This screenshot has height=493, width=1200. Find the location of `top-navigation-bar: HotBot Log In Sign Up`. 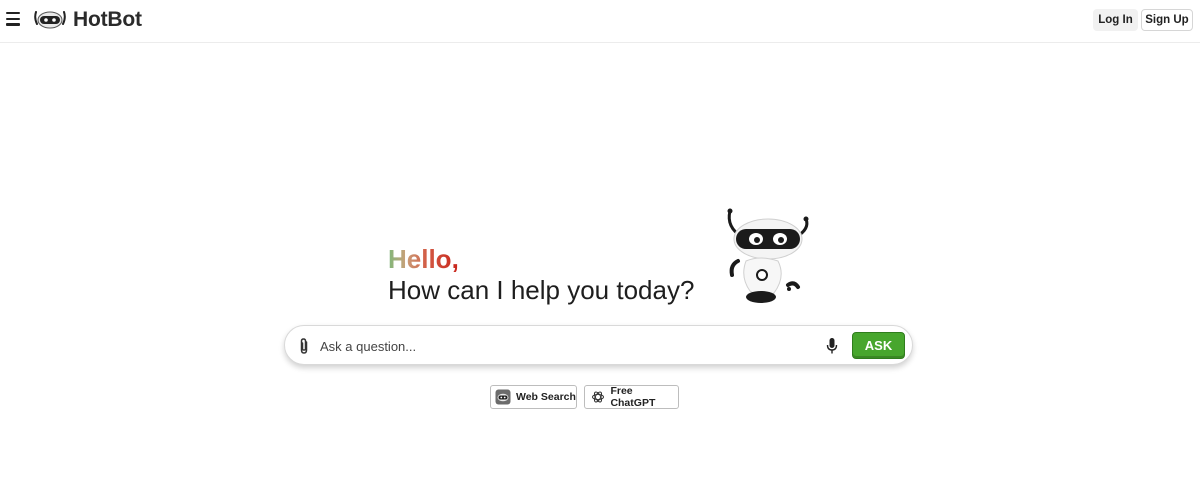

top-navigation-bar: HotBot Log In Sign Up is located at coordinates (600, 21).